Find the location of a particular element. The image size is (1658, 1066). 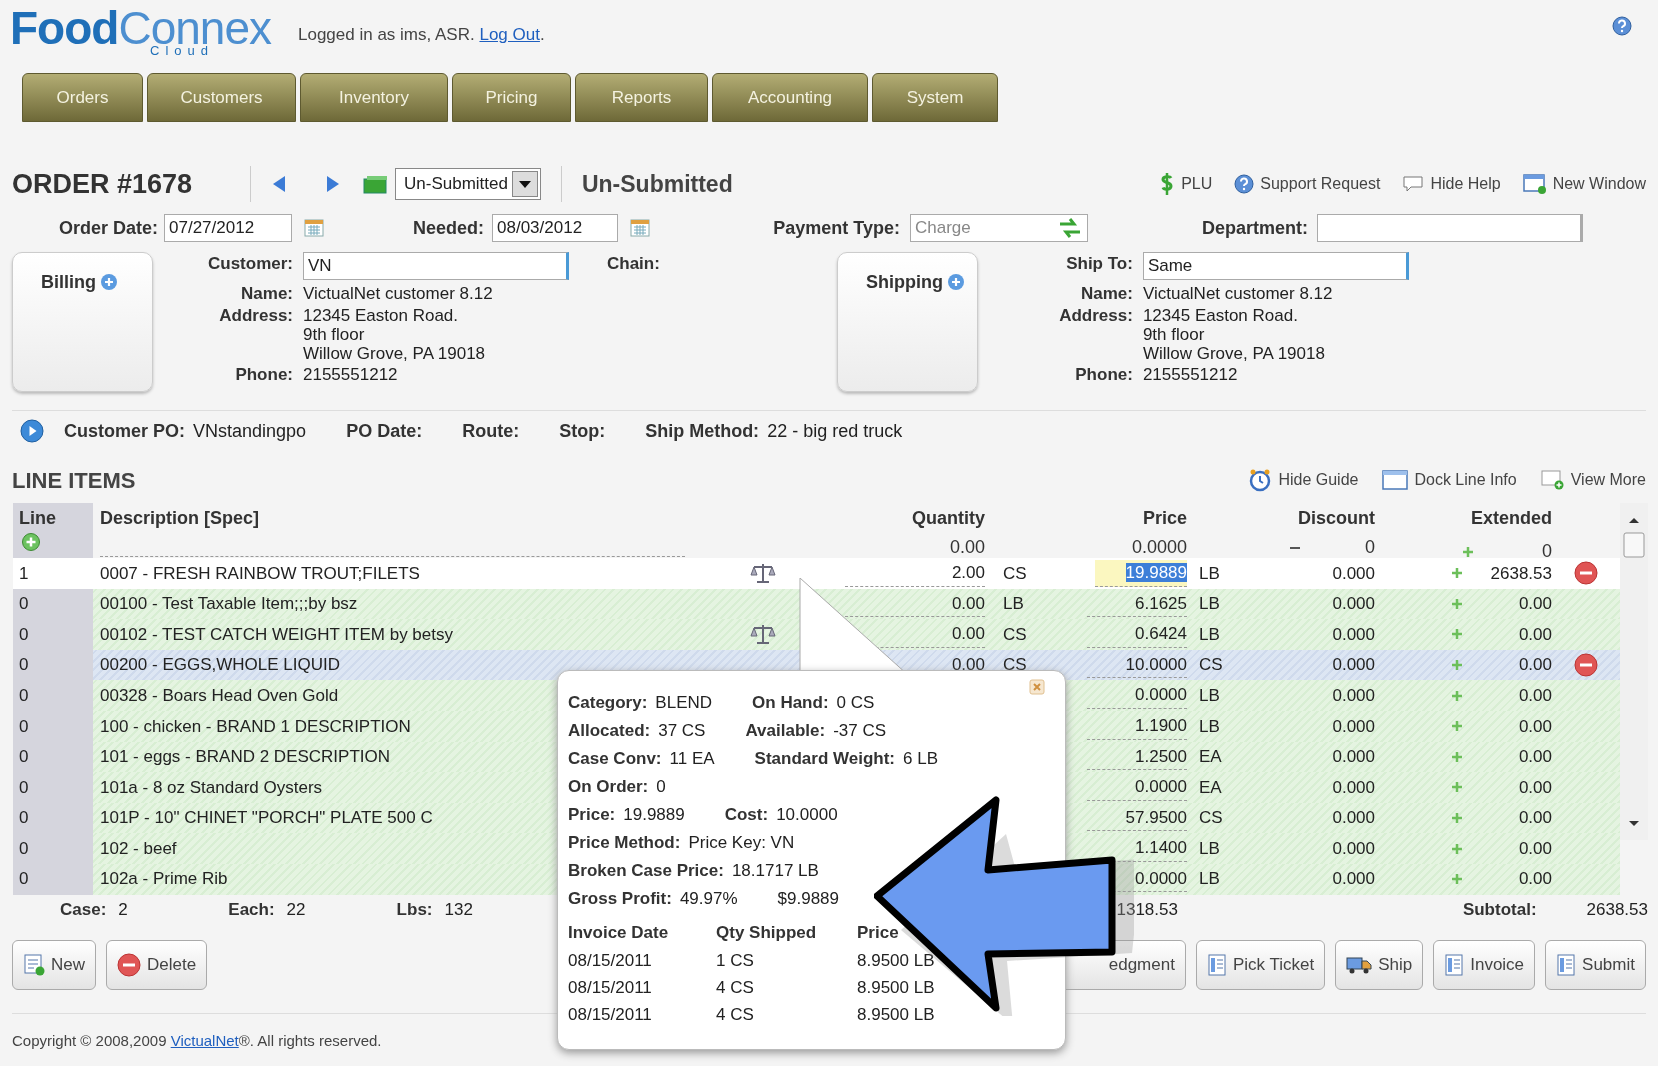

column-header: Line is located at coordinates (37, 518).